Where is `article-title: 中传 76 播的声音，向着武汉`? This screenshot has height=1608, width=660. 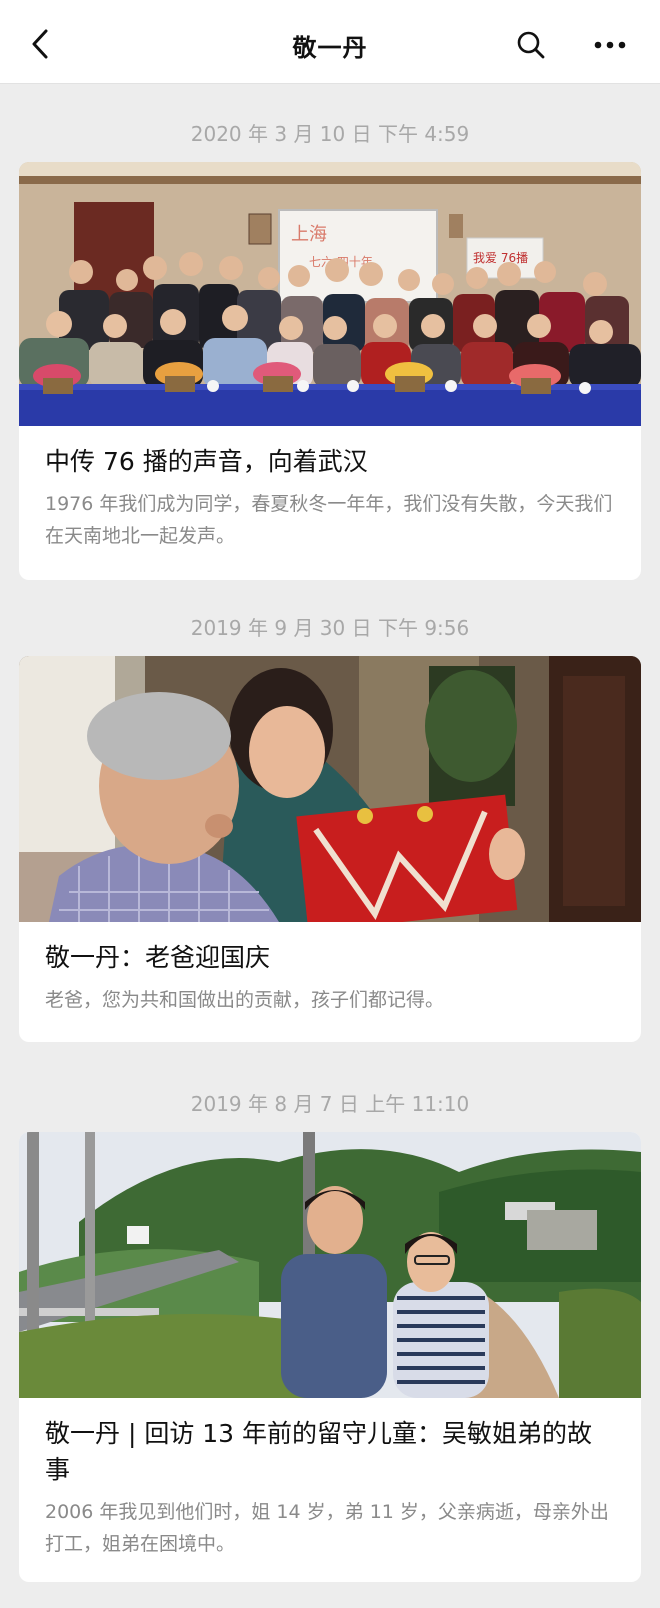
article-title: 中传 76 播的声音，向着武汉 is located at coordinates (330, 462).